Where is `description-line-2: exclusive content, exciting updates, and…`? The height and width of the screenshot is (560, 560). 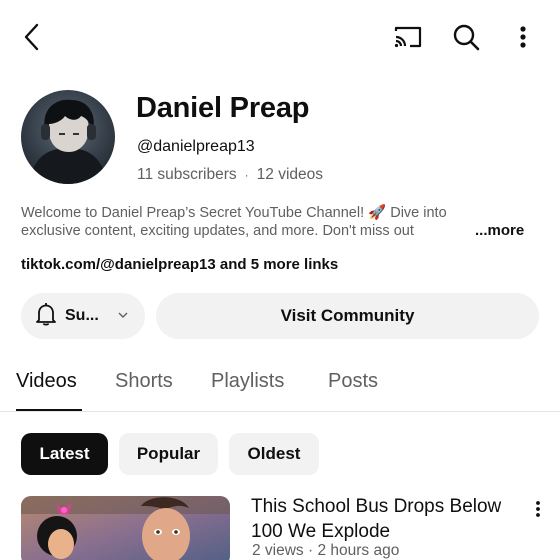 description-line-2: exclusive content, exciting updates, and… is located at coordinates (247, 231).